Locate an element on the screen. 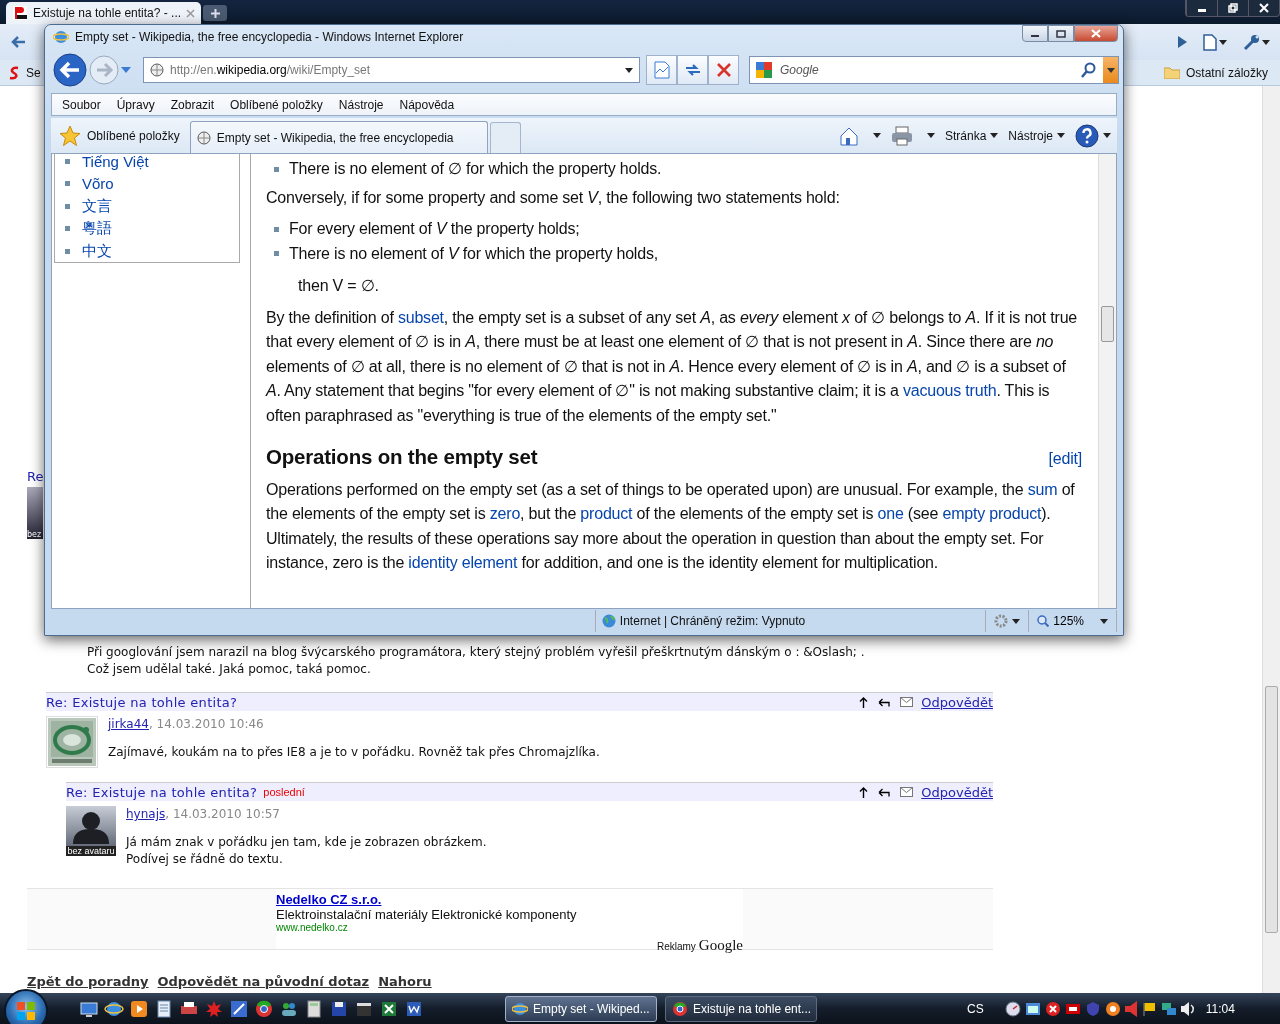 The width and height of the screenshot is (1280, 1024). refresh-button is located at coordinates (692, 70).